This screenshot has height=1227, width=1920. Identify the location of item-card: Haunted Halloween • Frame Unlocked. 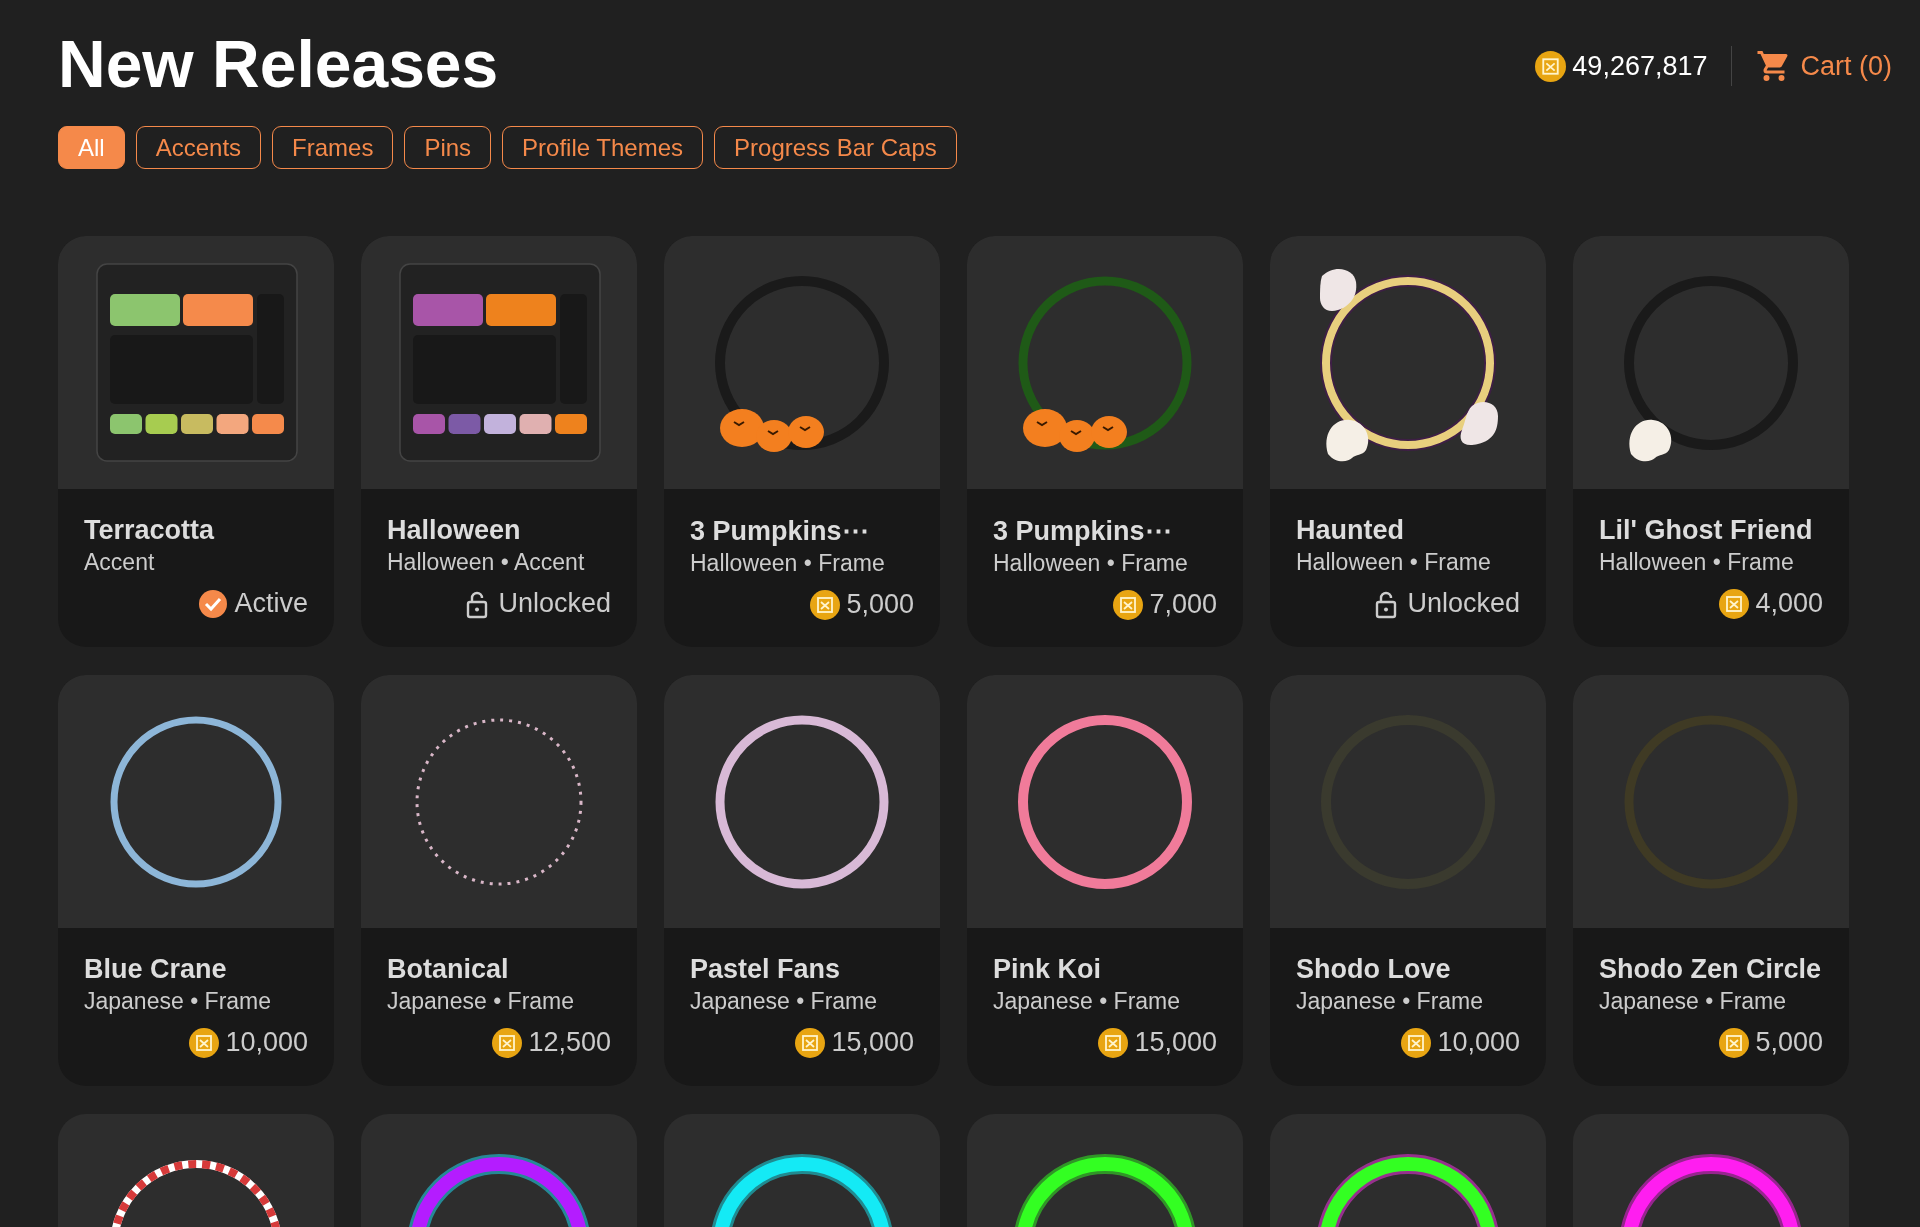
(1408, 441).